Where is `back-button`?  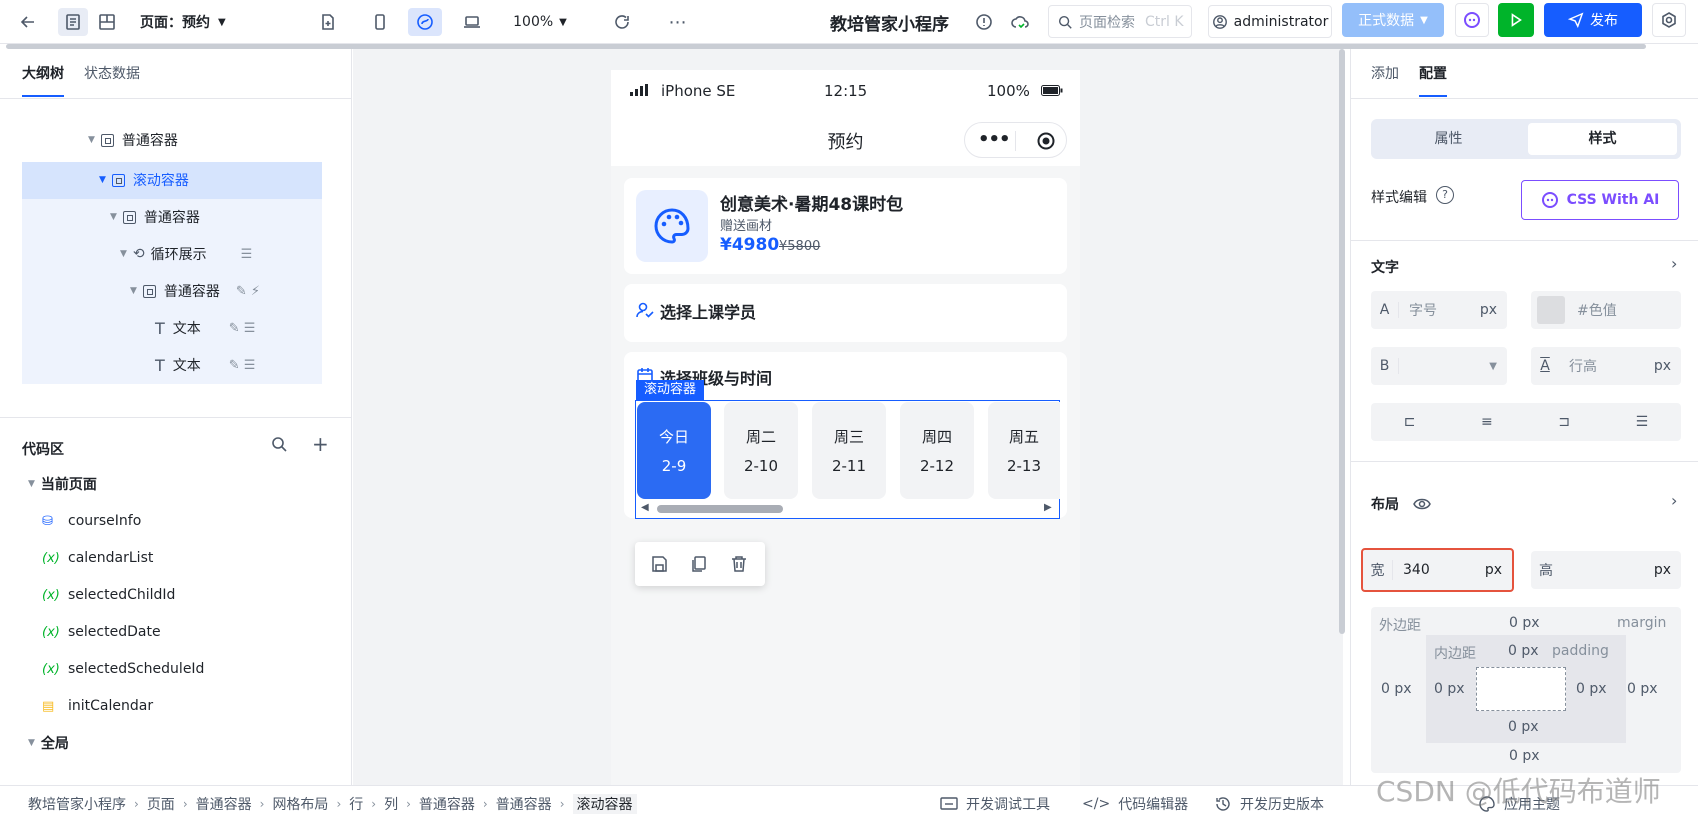
back-button is located at coordinates (28, 22).